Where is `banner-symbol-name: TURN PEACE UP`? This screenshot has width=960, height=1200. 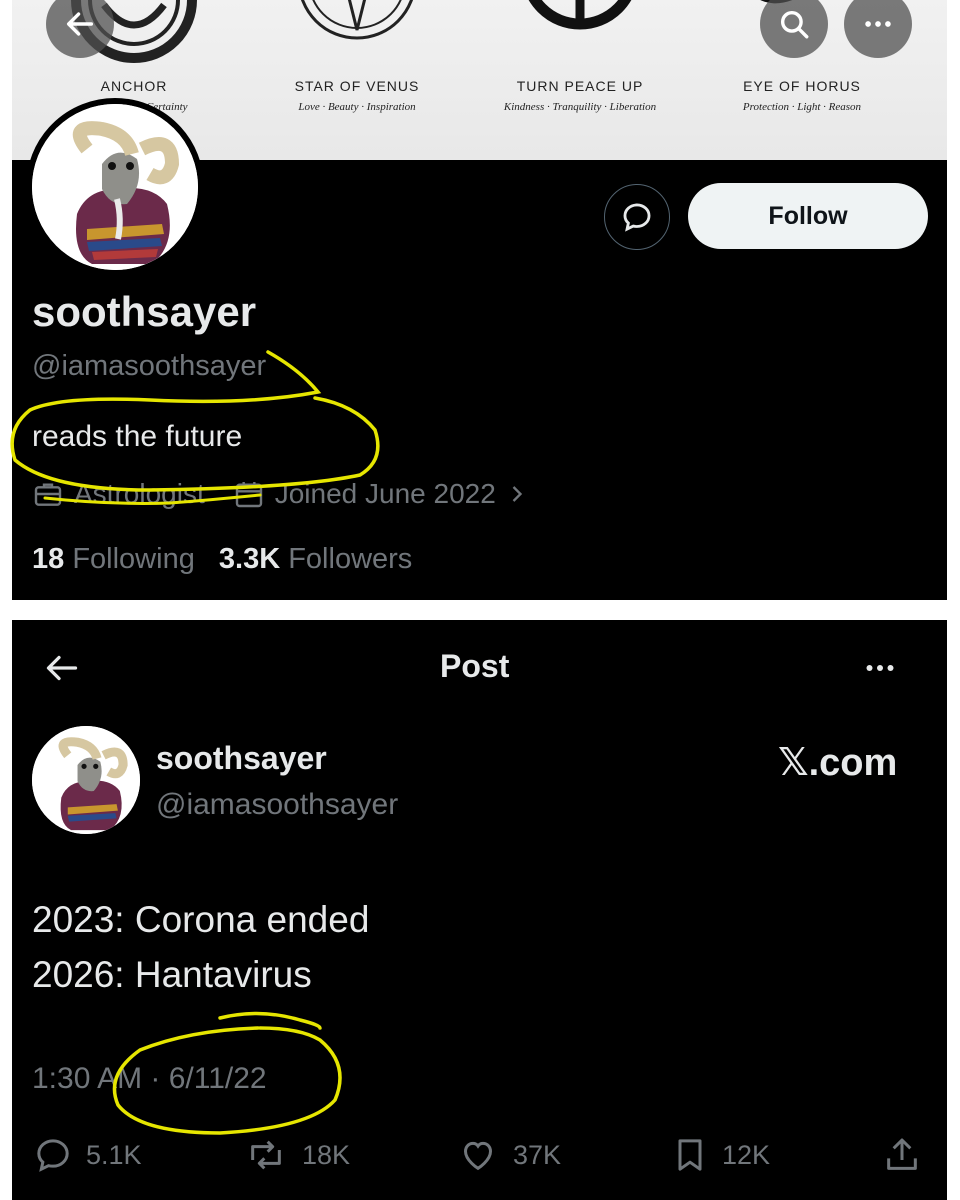
banner-symbol-name: TURN PEACE UP is located at coordinates (580, 86).